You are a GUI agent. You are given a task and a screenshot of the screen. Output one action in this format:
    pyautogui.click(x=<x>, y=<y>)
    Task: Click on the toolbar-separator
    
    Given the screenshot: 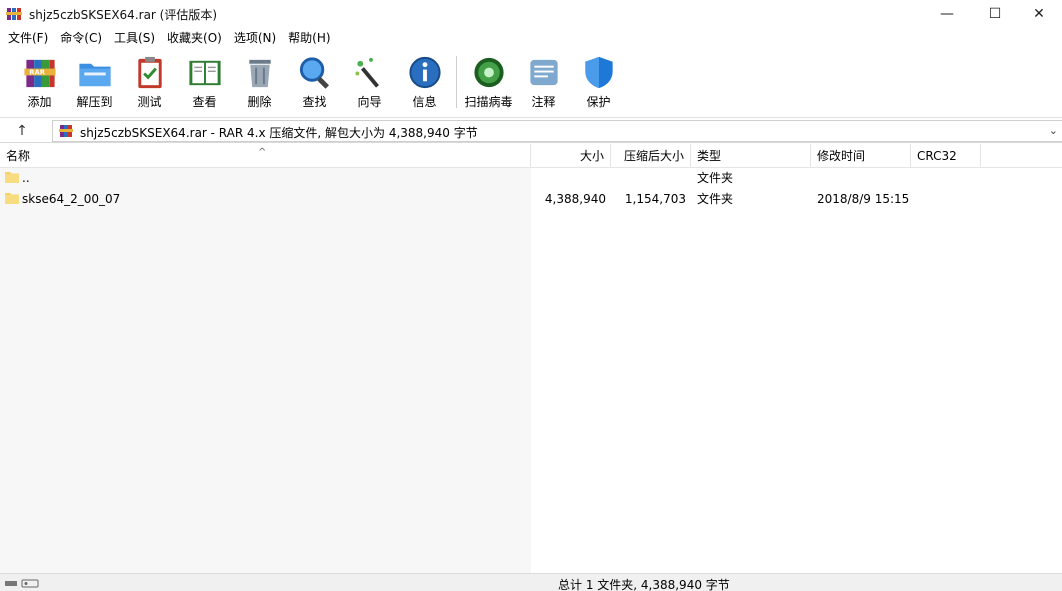 What is the action you would take?
    pyautogui.click(x=456, y=82)
    